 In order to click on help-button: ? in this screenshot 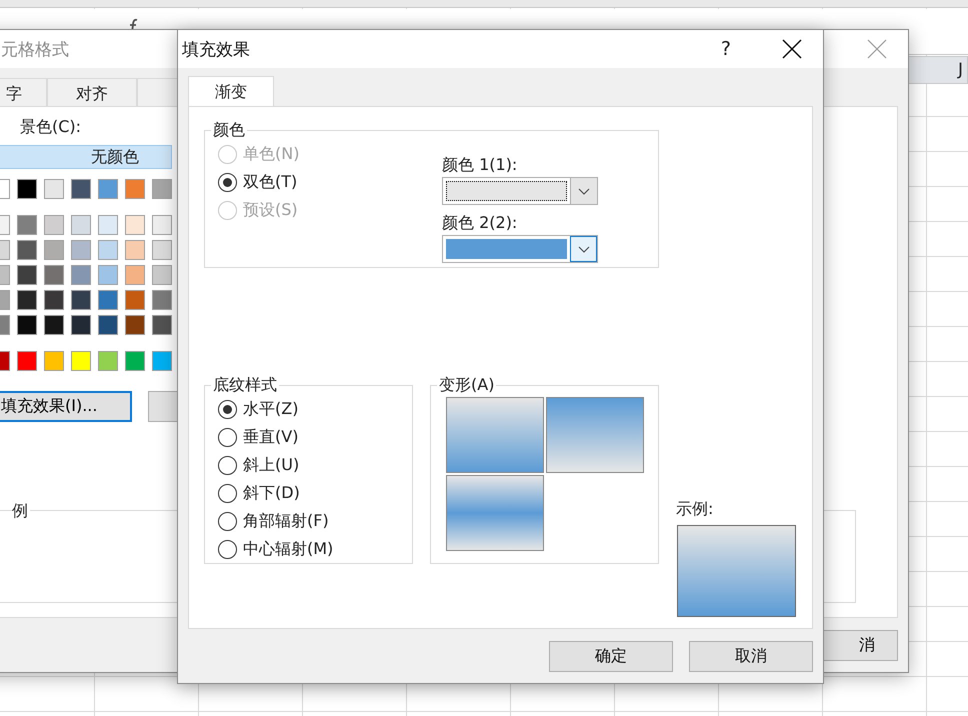, I will do `click(725, 49)`.